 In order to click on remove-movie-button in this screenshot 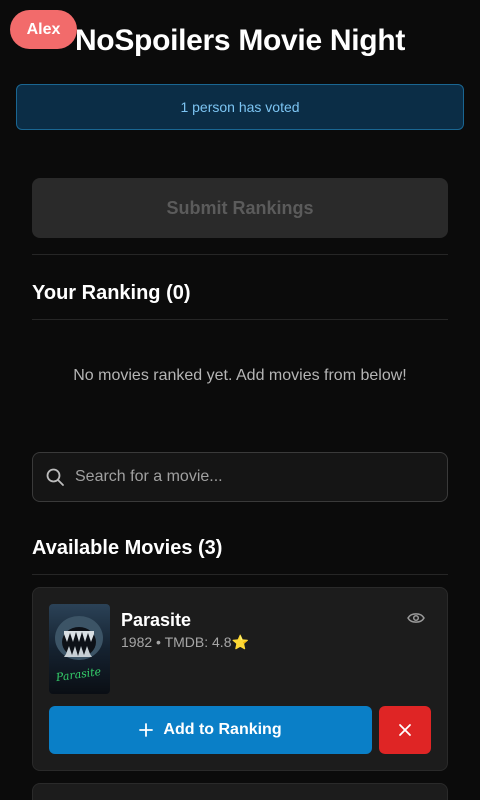, I will do `click(405, 730)`.